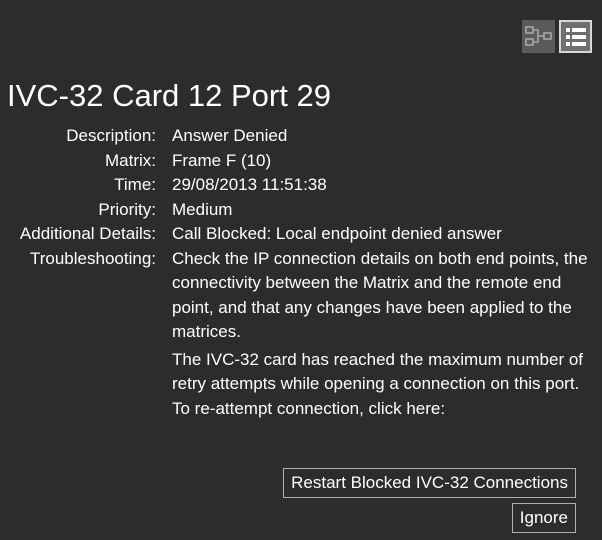  Describe the element at coordinates (230, 135) in the screenshot. I see `description-value: Answer Denied` at that location.